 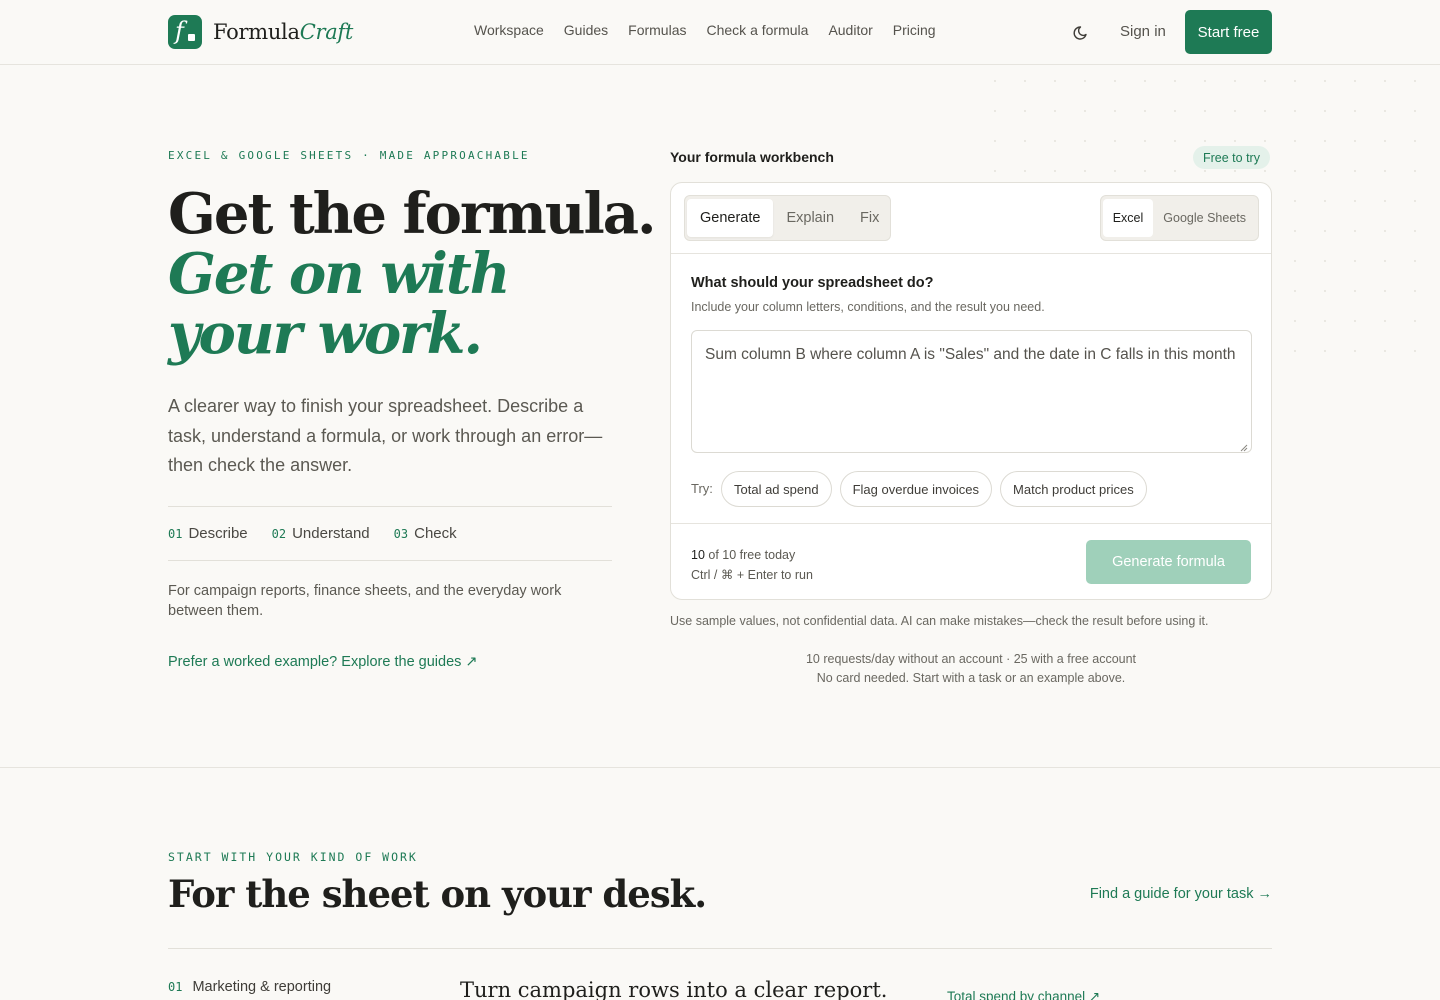 I want to click on quota-line: 10 of 10 free today, so click(x=752, y=555).